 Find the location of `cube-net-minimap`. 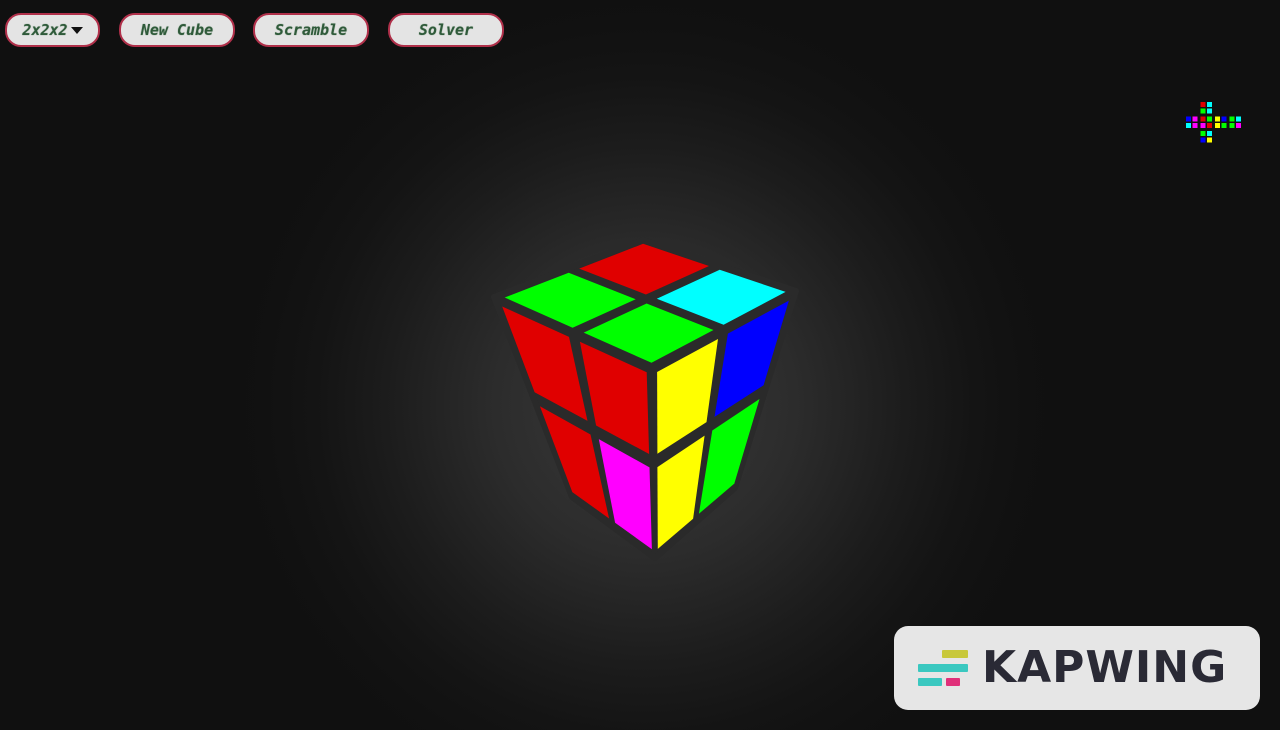

cube-net-minimap is located at coordinates (1213, 122).